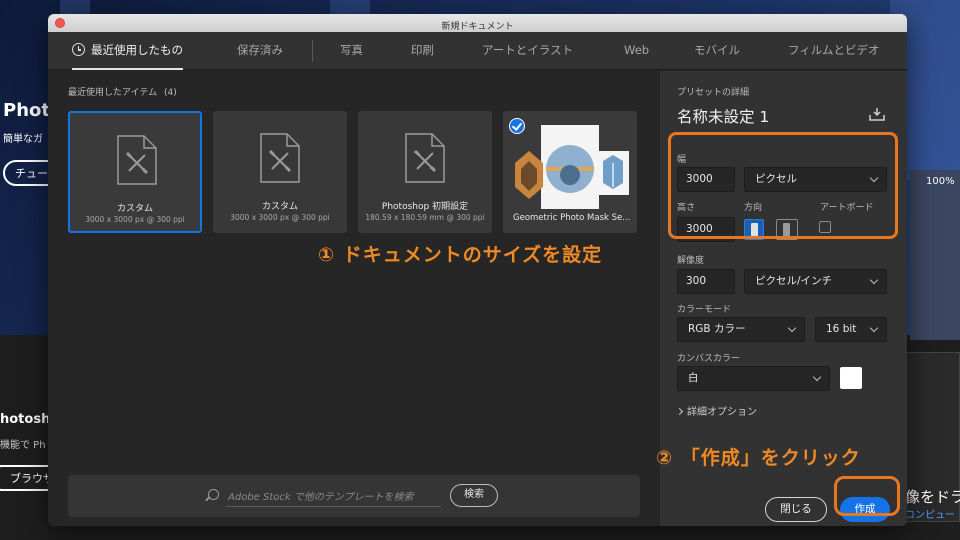  I want to click on stock-search-input: Adobe Stock で他のテンプレートを検索, so click(321, 495).